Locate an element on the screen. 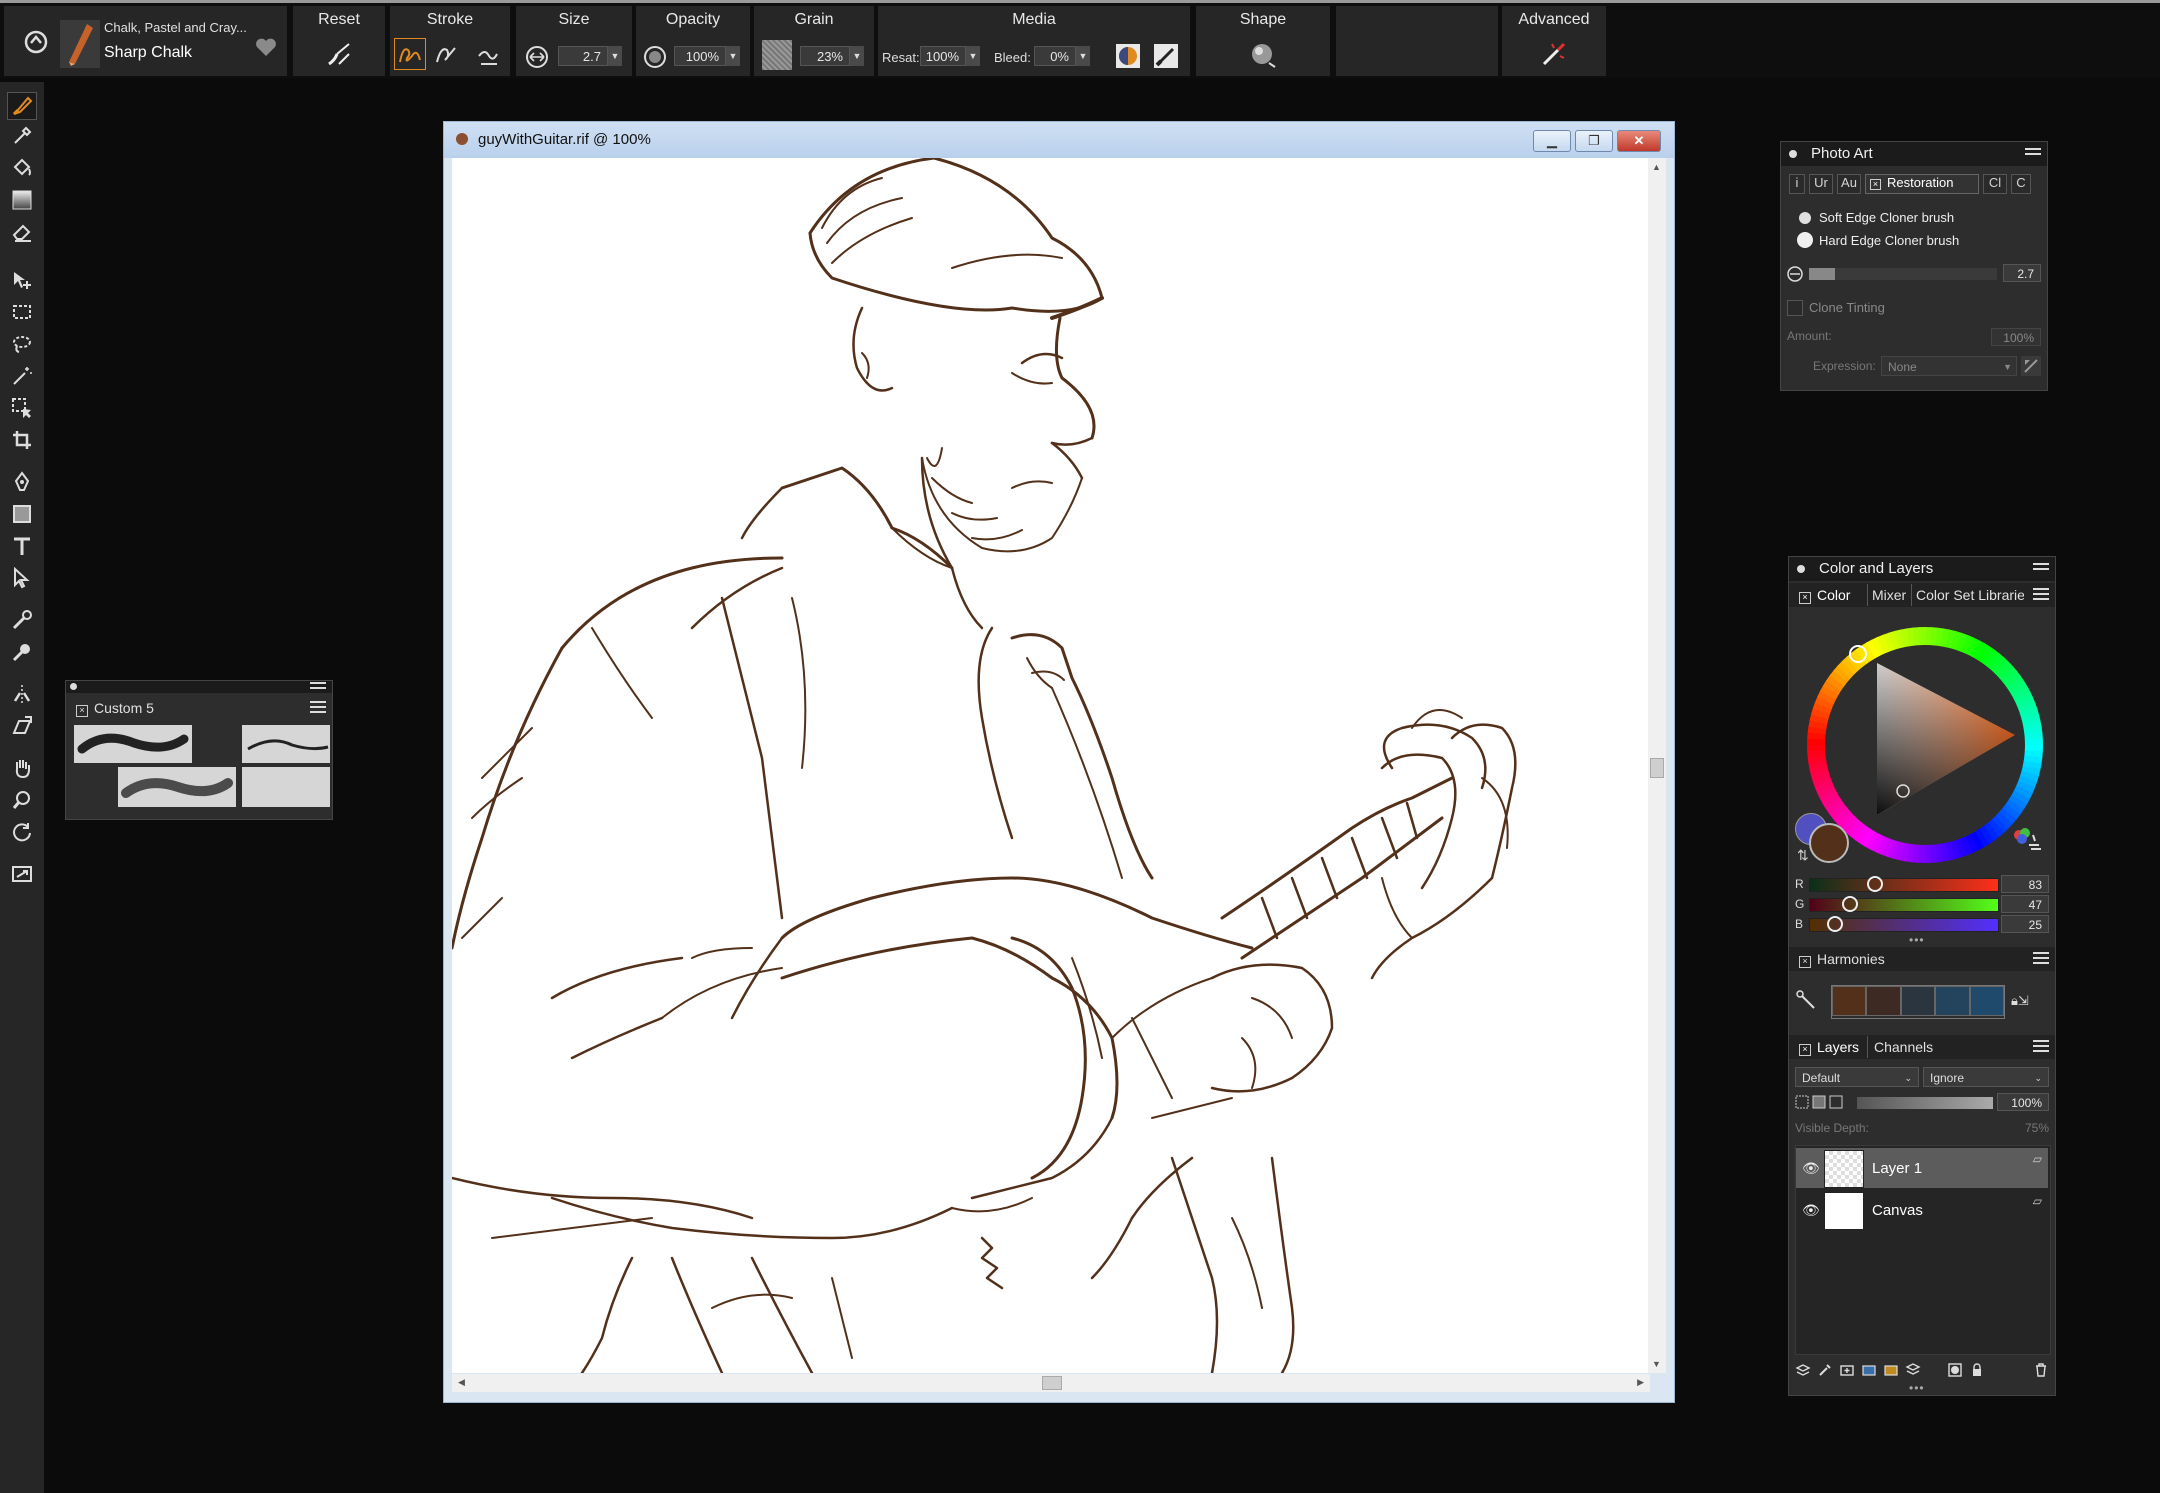 The height and width of the screenshot is (1493, 2160). rubber-stamp-tool is located at coordinates (22, 652).